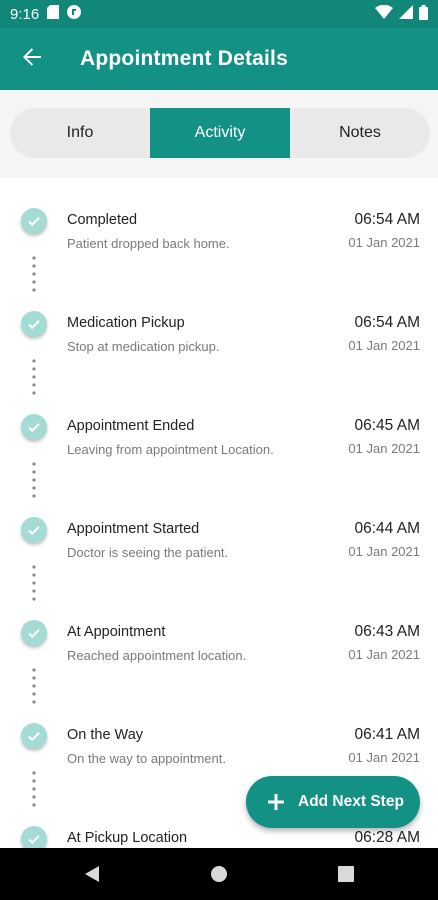 The height and width of the screenshot is (900, 438). I want to click on add-next-step-button: Add Next Step, so click(333, 802).